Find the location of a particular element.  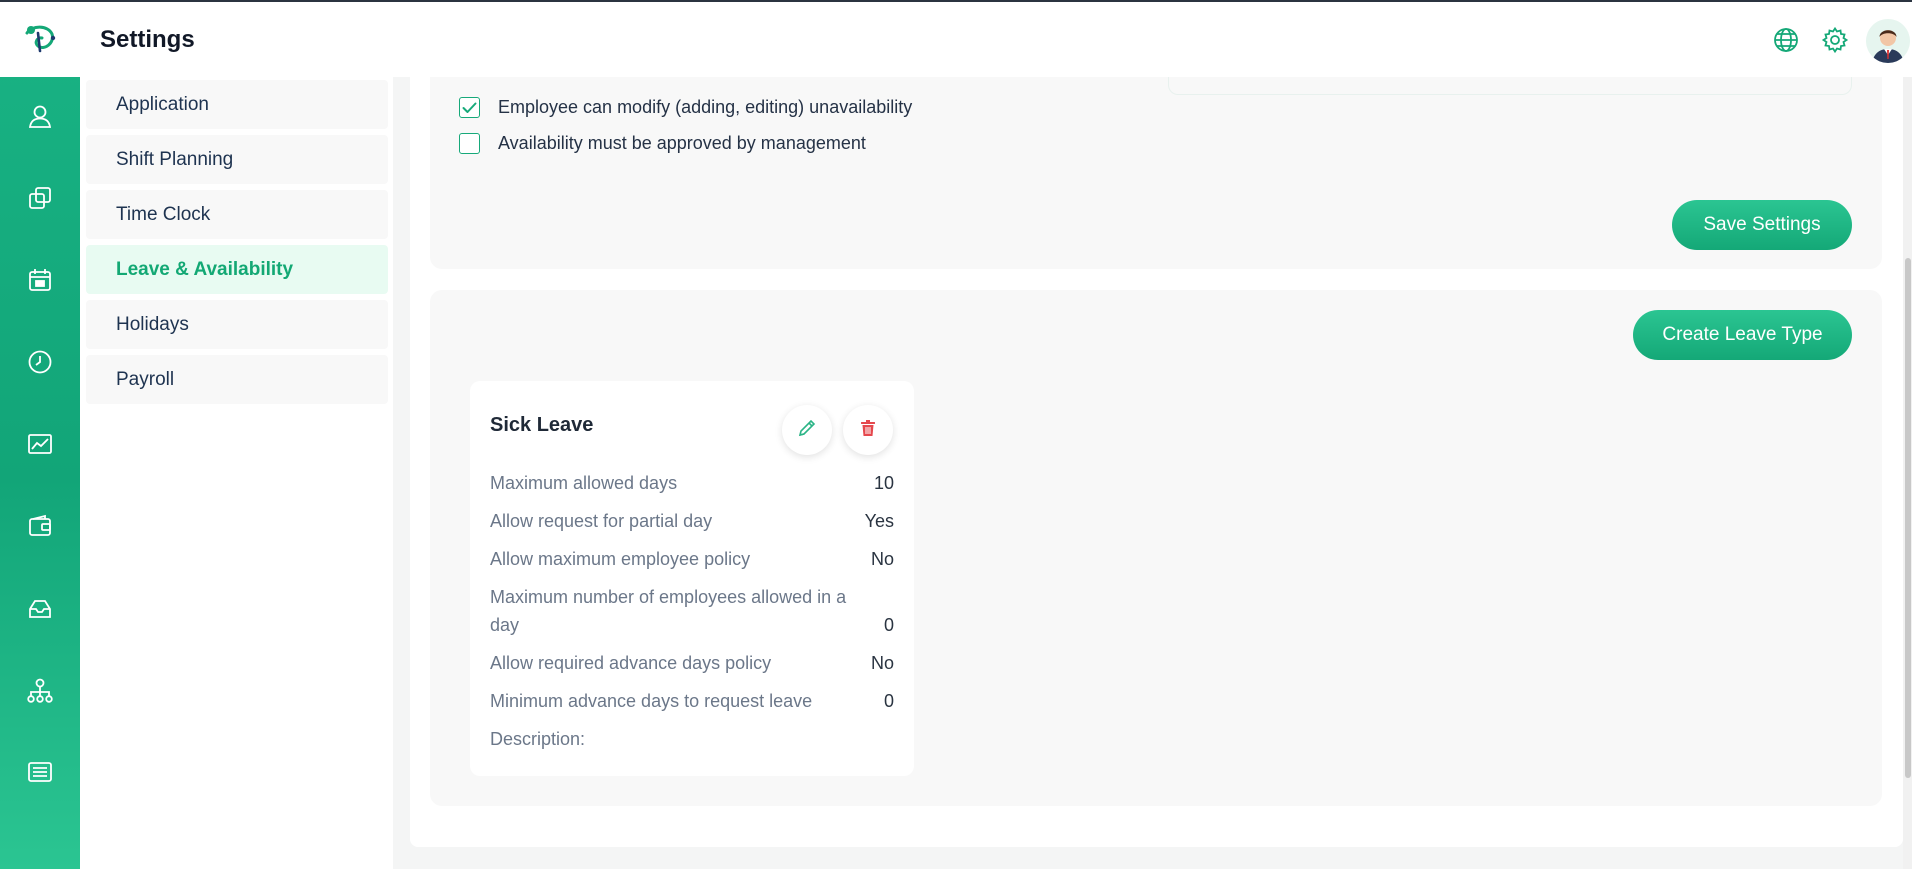

edit-button is located at coordinates (807, 430).